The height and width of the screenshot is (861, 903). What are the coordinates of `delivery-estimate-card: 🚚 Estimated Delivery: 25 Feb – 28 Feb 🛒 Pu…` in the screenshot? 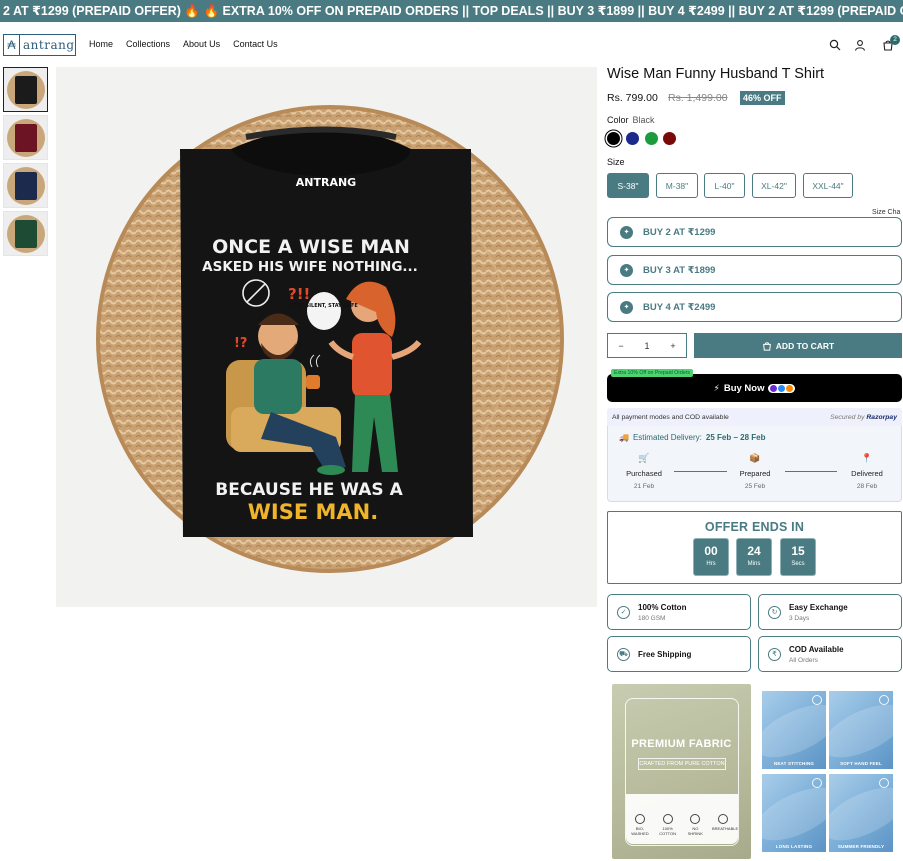 It's located at (754, 464).